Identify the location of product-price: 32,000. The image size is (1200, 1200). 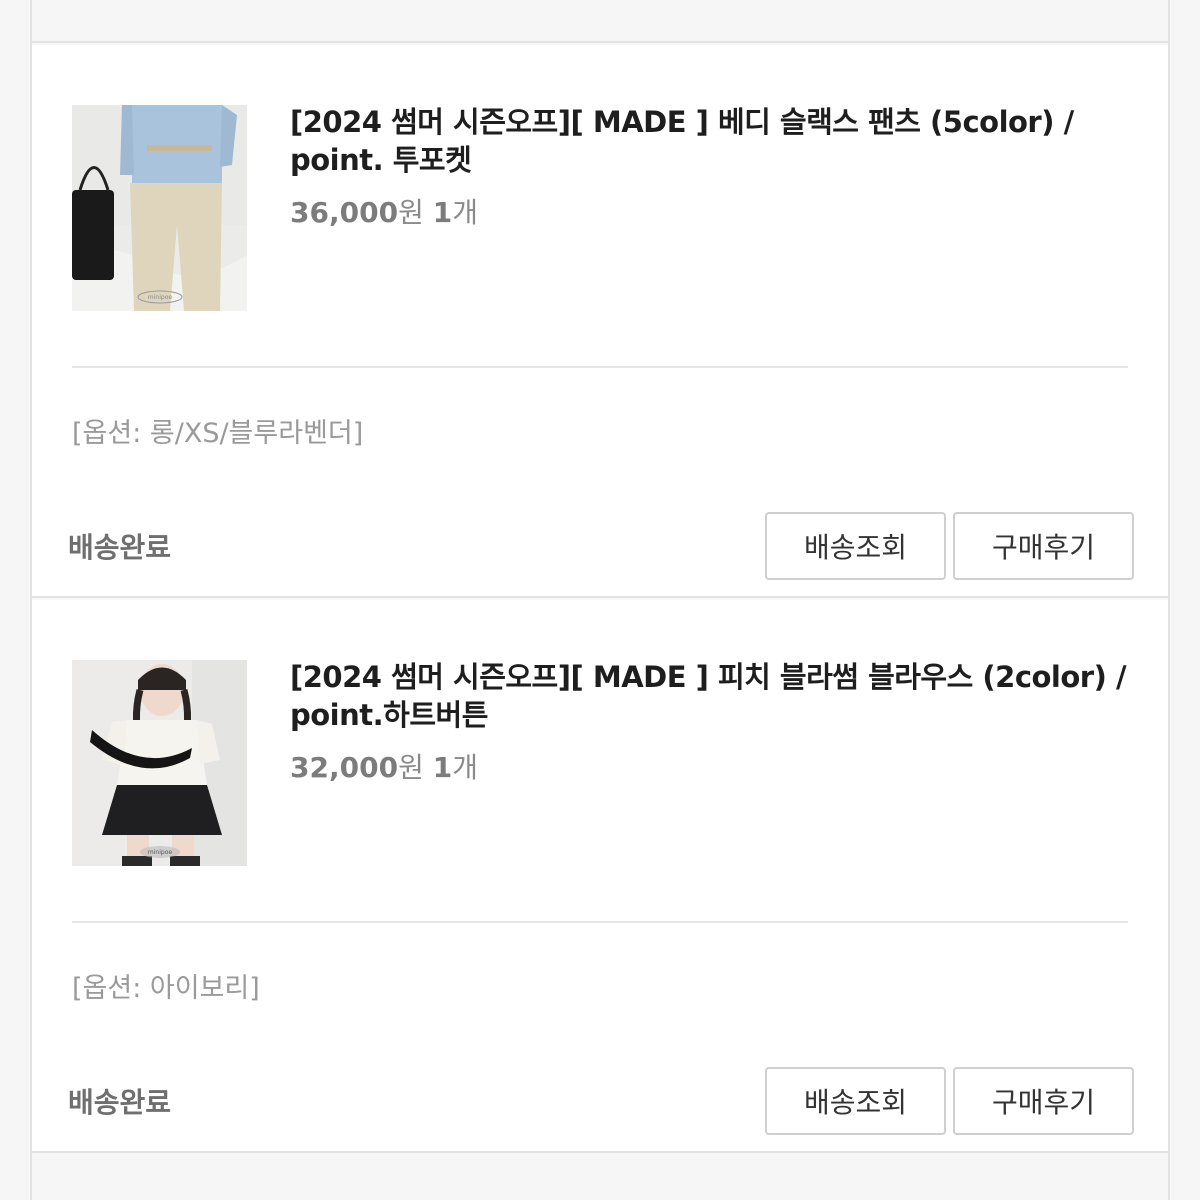
(344, 767).